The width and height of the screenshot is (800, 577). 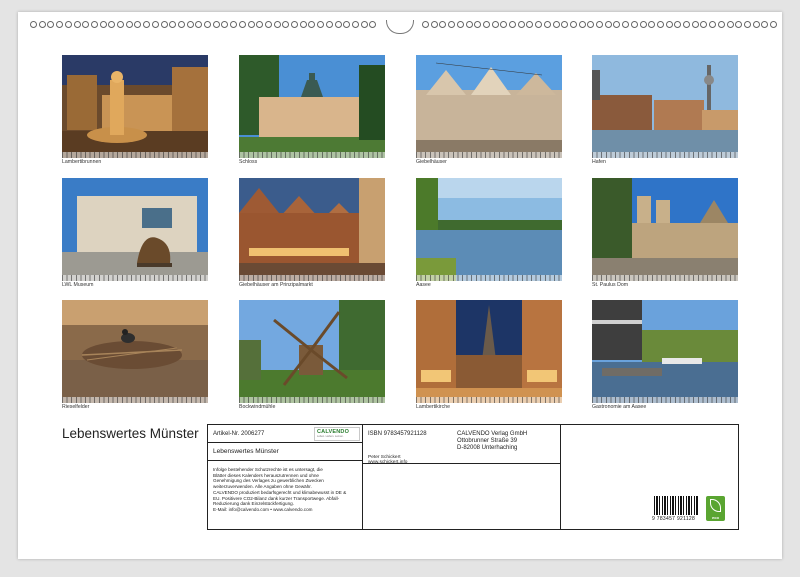 I want to click on photo-caption: Hafen, so click(x=599, y=162).